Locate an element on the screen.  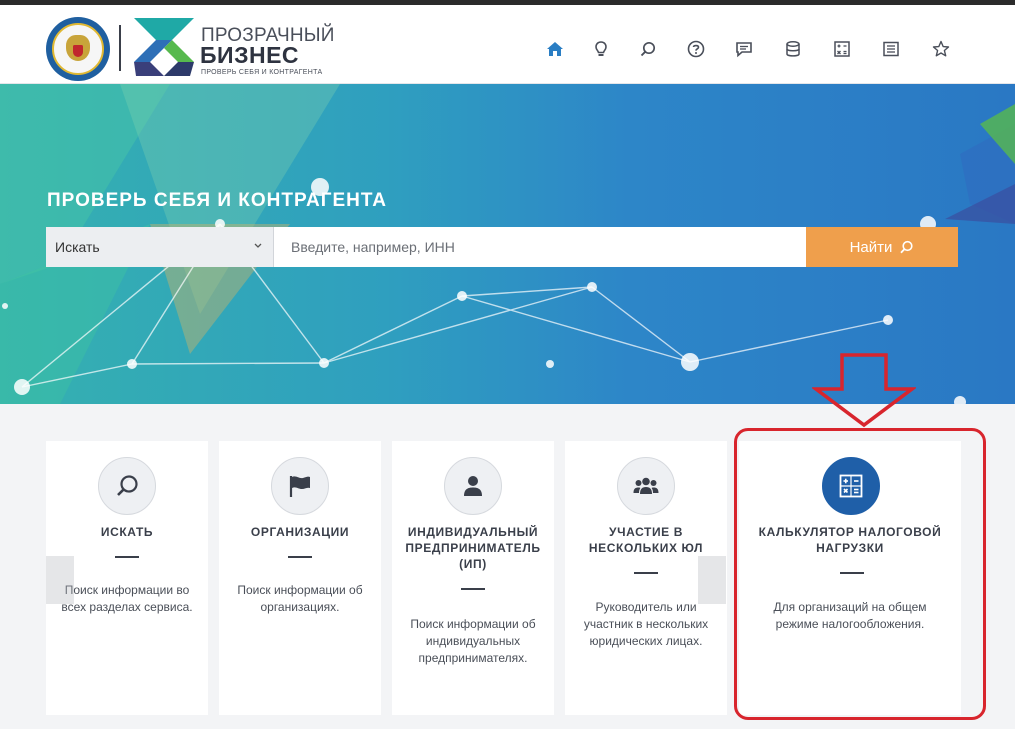
chat-icon is located at coordinates (744, 49).